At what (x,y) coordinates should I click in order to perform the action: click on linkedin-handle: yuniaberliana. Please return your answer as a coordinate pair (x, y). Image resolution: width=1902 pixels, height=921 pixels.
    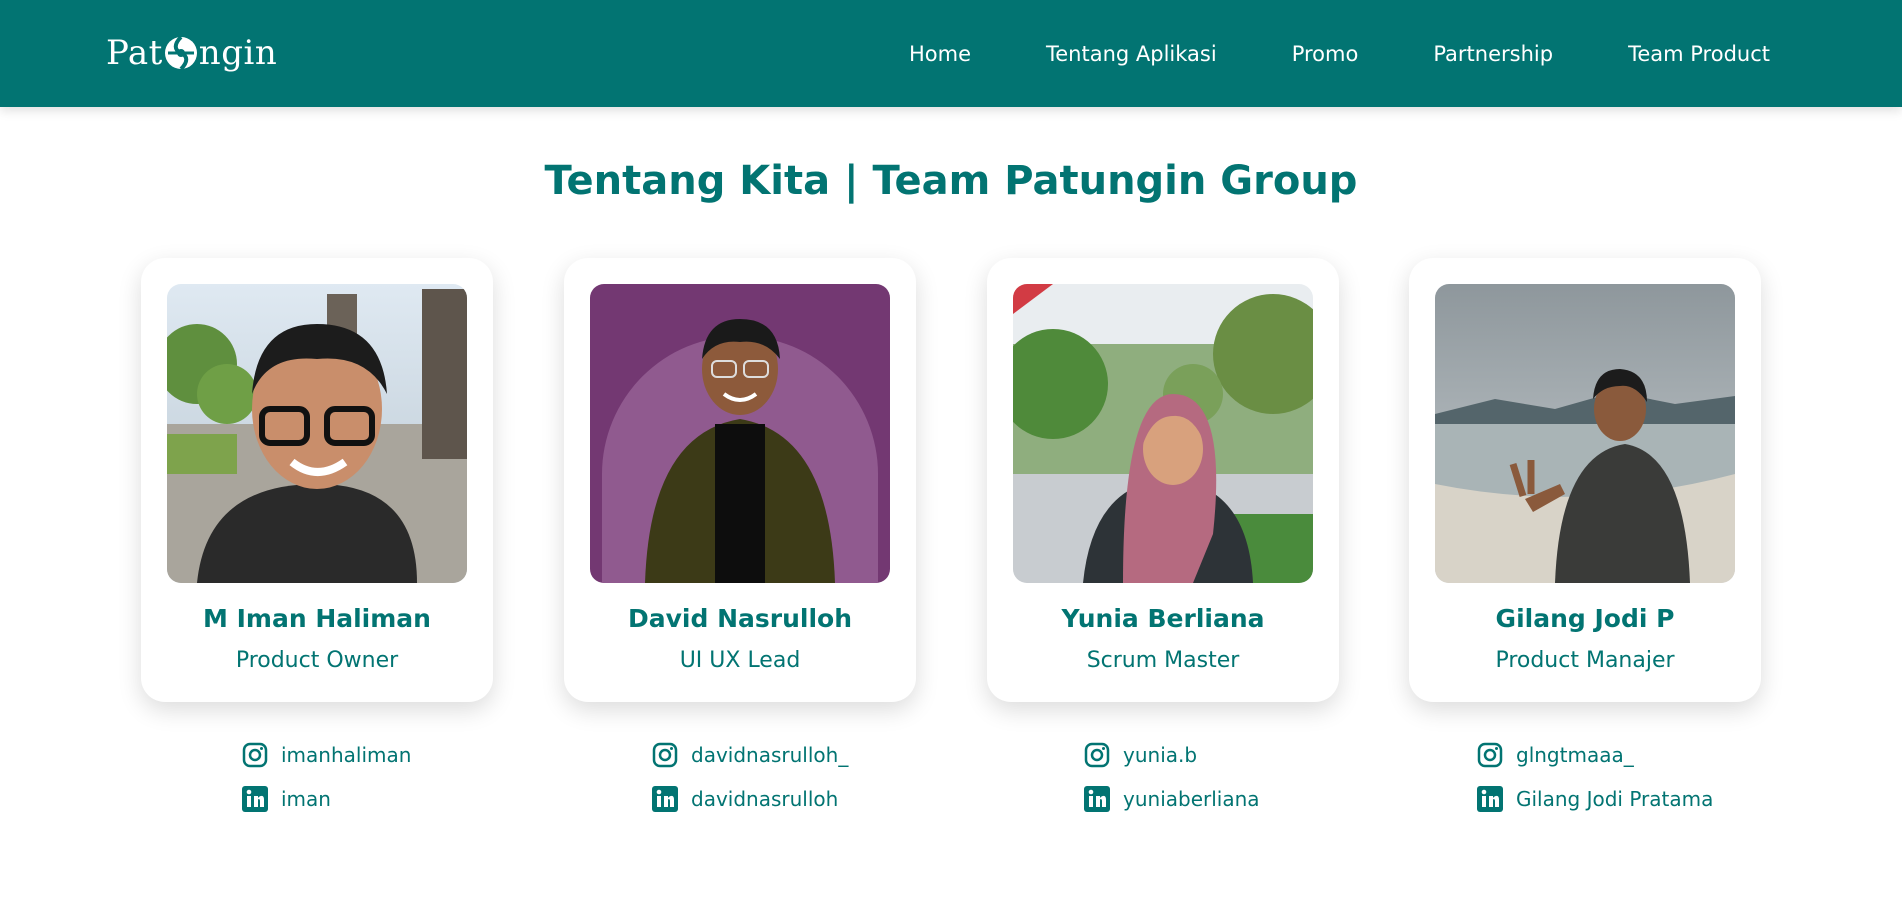
    Looking at the image, I should click on (1191, 799).